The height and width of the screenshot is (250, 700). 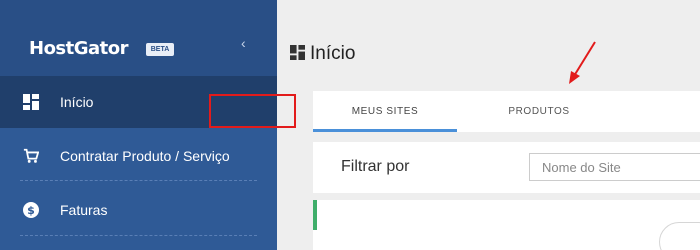 I want to click on dollar-circle-icon: $, so click(x=31, y=210).